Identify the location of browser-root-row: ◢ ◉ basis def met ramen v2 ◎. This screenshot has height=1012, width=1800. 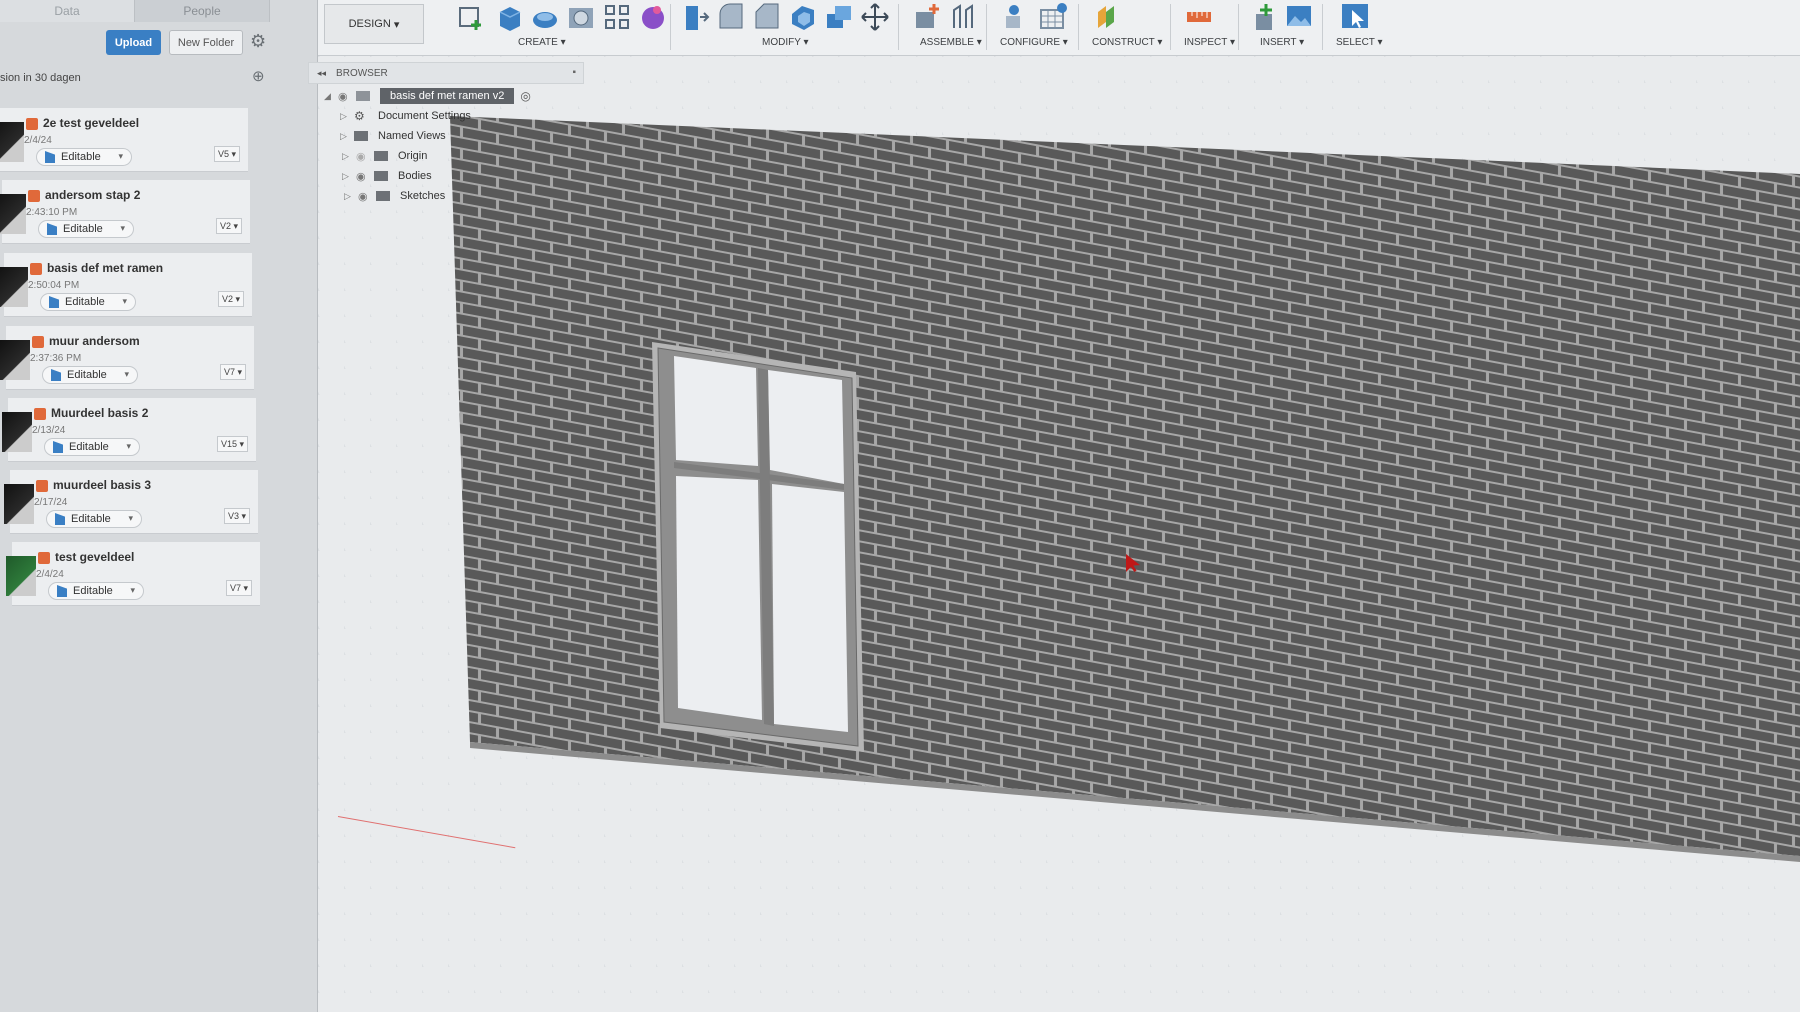
(427, 96).